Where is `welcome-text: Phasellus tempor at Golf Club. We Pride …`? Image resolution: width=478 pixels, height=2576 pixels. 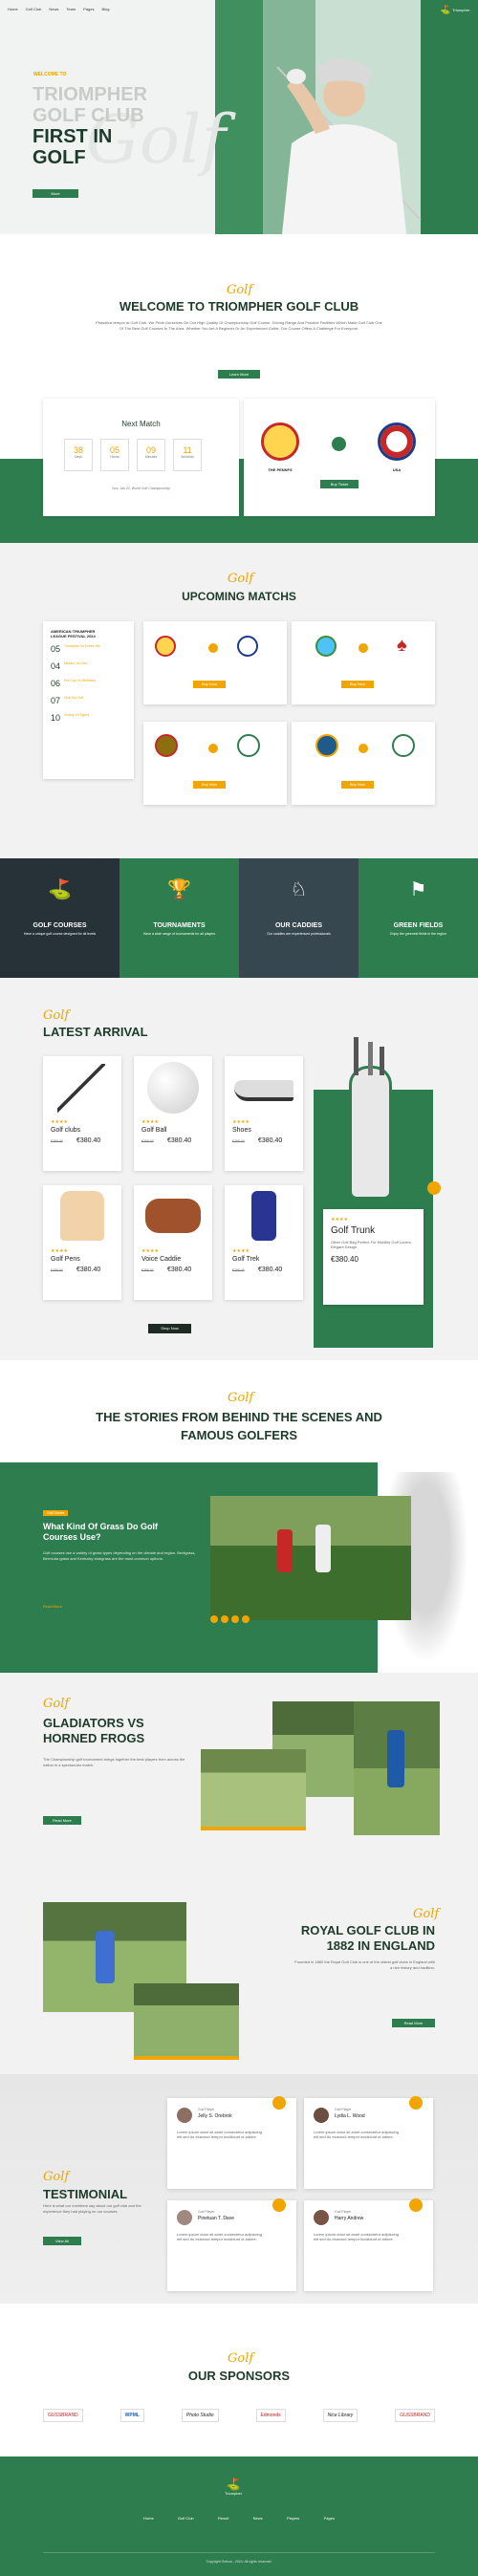 welcome-text: Phasellus tempor at Golf Club. We Pride … is located at coordinates (239, 325).